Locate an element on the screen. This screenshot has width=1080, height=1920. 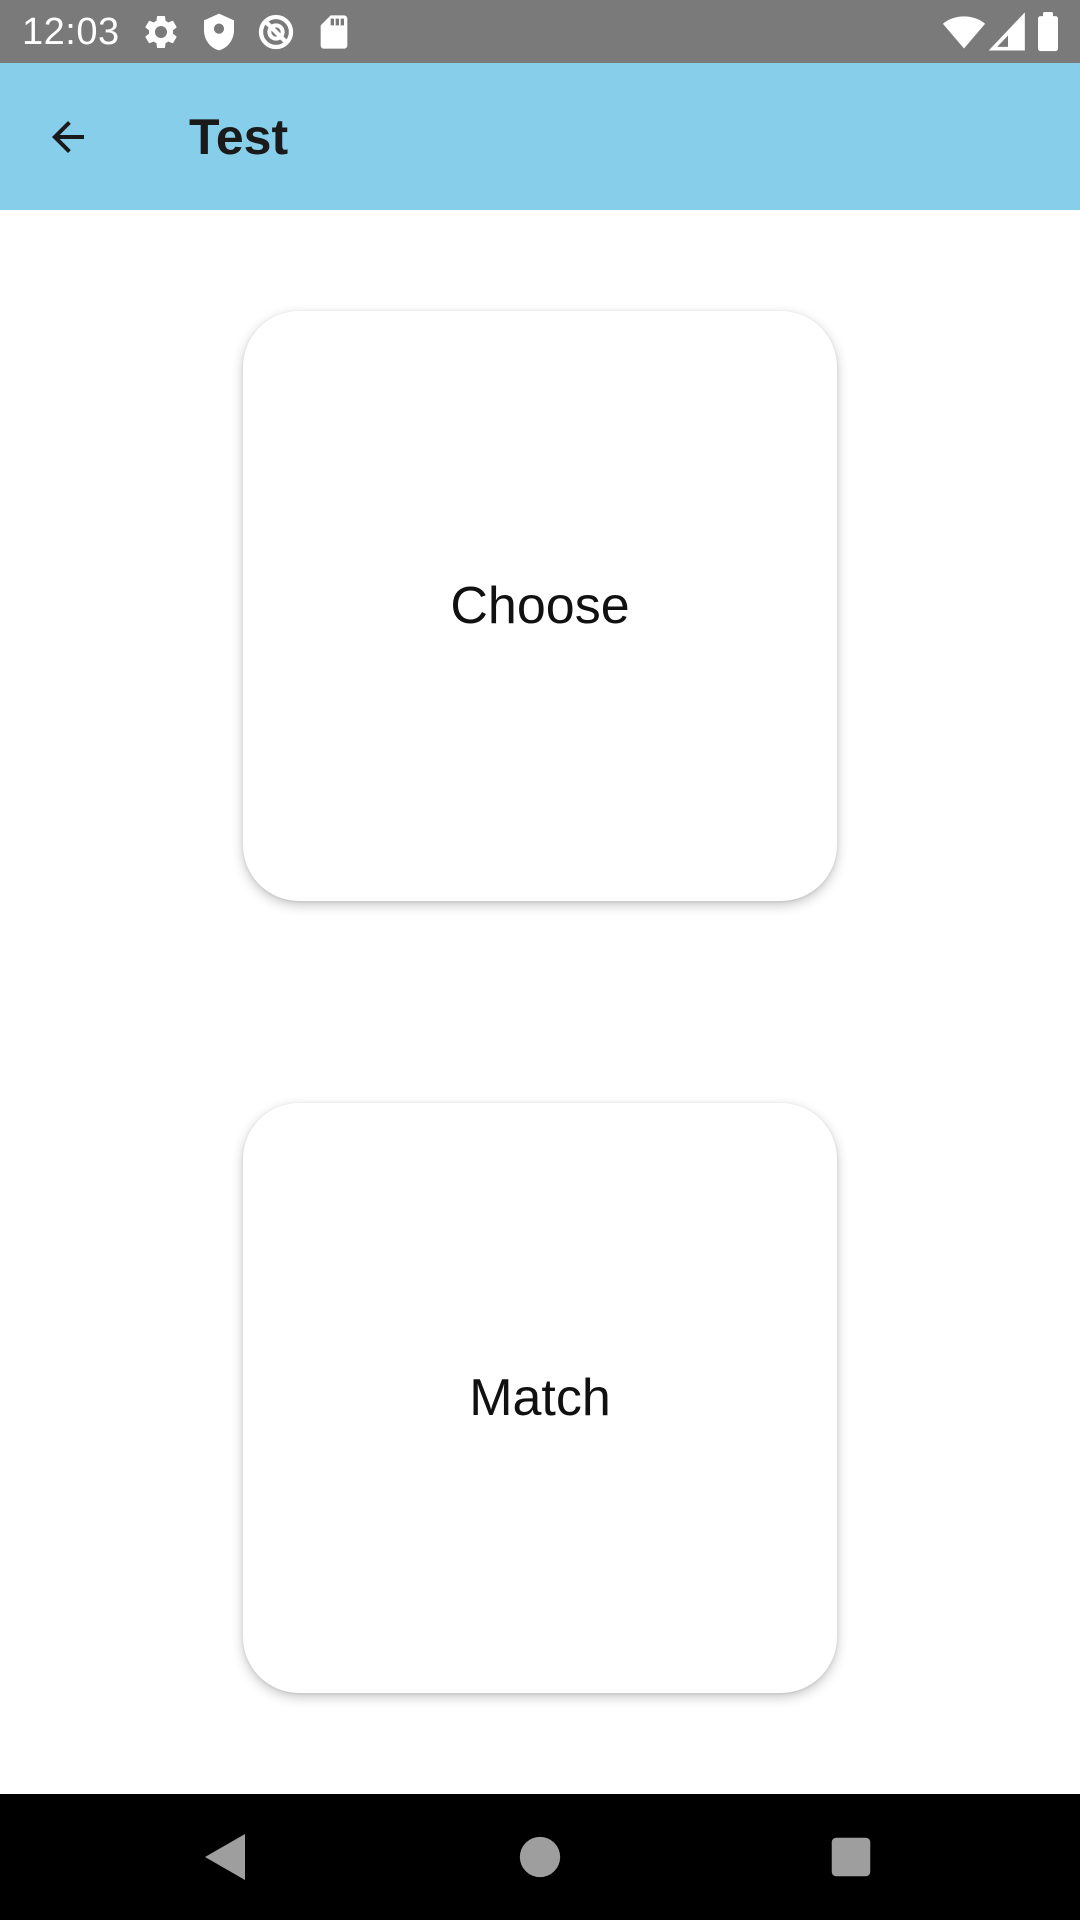
nav-recents-button is located at coordinates (851, 1857).